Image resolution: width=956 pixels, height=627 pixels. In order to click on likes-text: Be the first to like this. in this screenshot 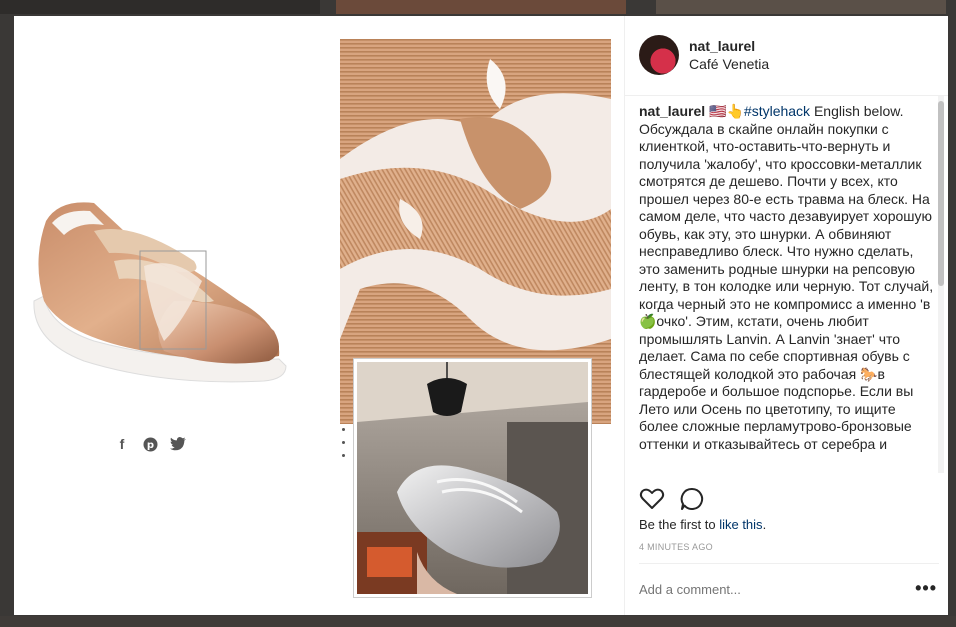, I will do `click(702, 524)`.